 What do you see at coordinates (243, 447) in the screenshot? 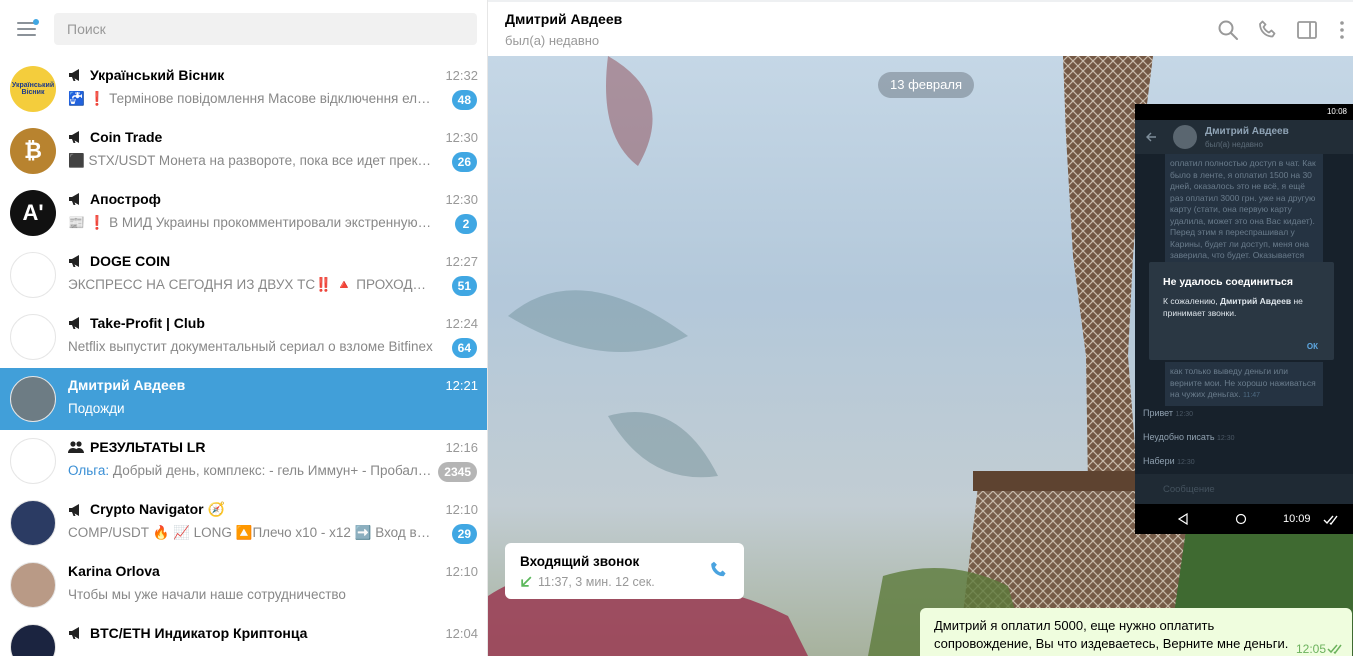
I see `chat-title: РЕЗУЛЬТАТЫ LR` at bounding box center [243, 447].